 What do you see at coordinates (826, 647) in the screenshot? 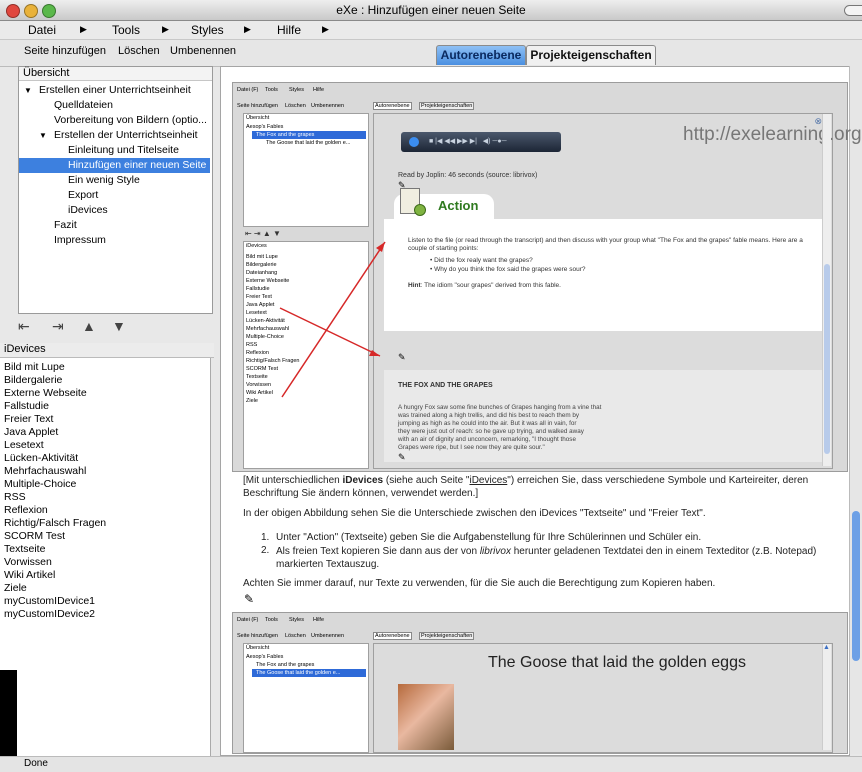
I see `scroll-up-icon: ▲` at bounding box center [826, 647].